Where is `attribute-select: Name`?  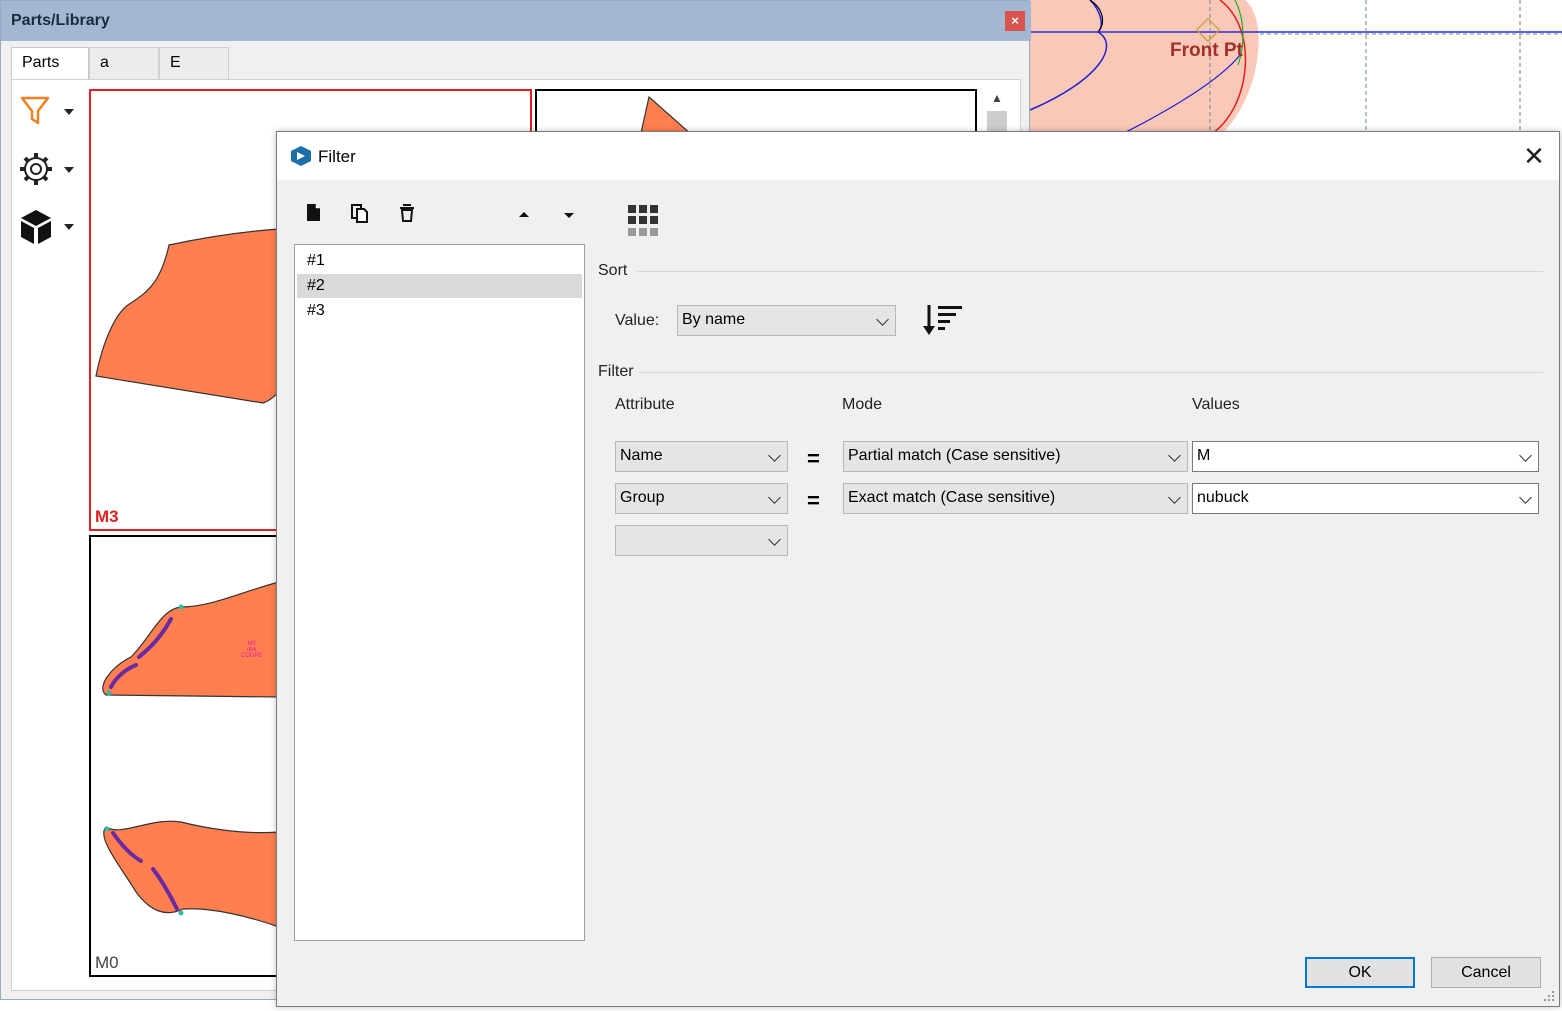 attribute-select: Name is located at coordinates (701, 456).